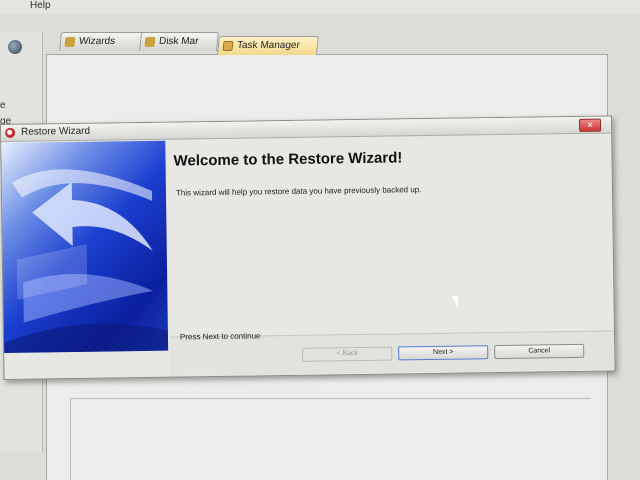 The image size is (640, 480). Describe the element at coordinates (3, 105) in the screenshot. I see `nav-item-fragment: e` at that location.